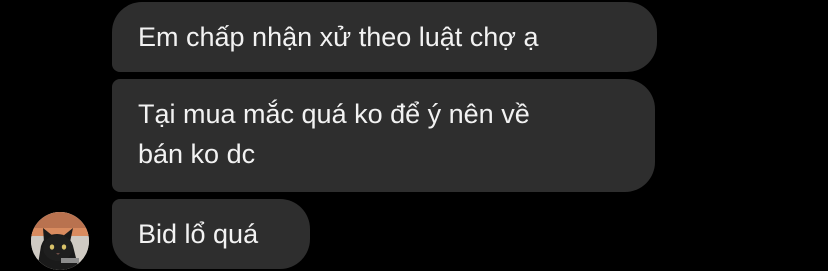  Describe the element at coordinates (198, 234) in the screenshot. I see `message-text: Bid lổ quá` at that location.